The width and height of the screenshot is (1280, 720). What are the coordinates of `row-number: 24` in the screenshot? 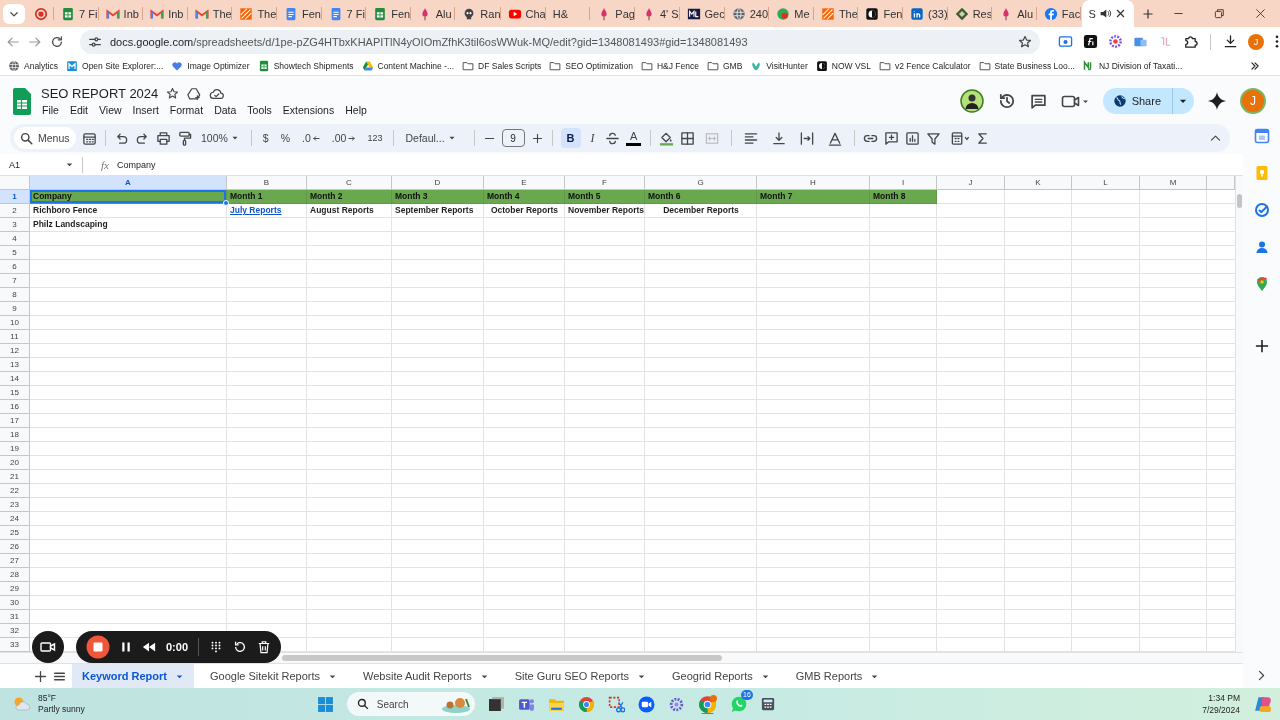 It's located at (15, 519).